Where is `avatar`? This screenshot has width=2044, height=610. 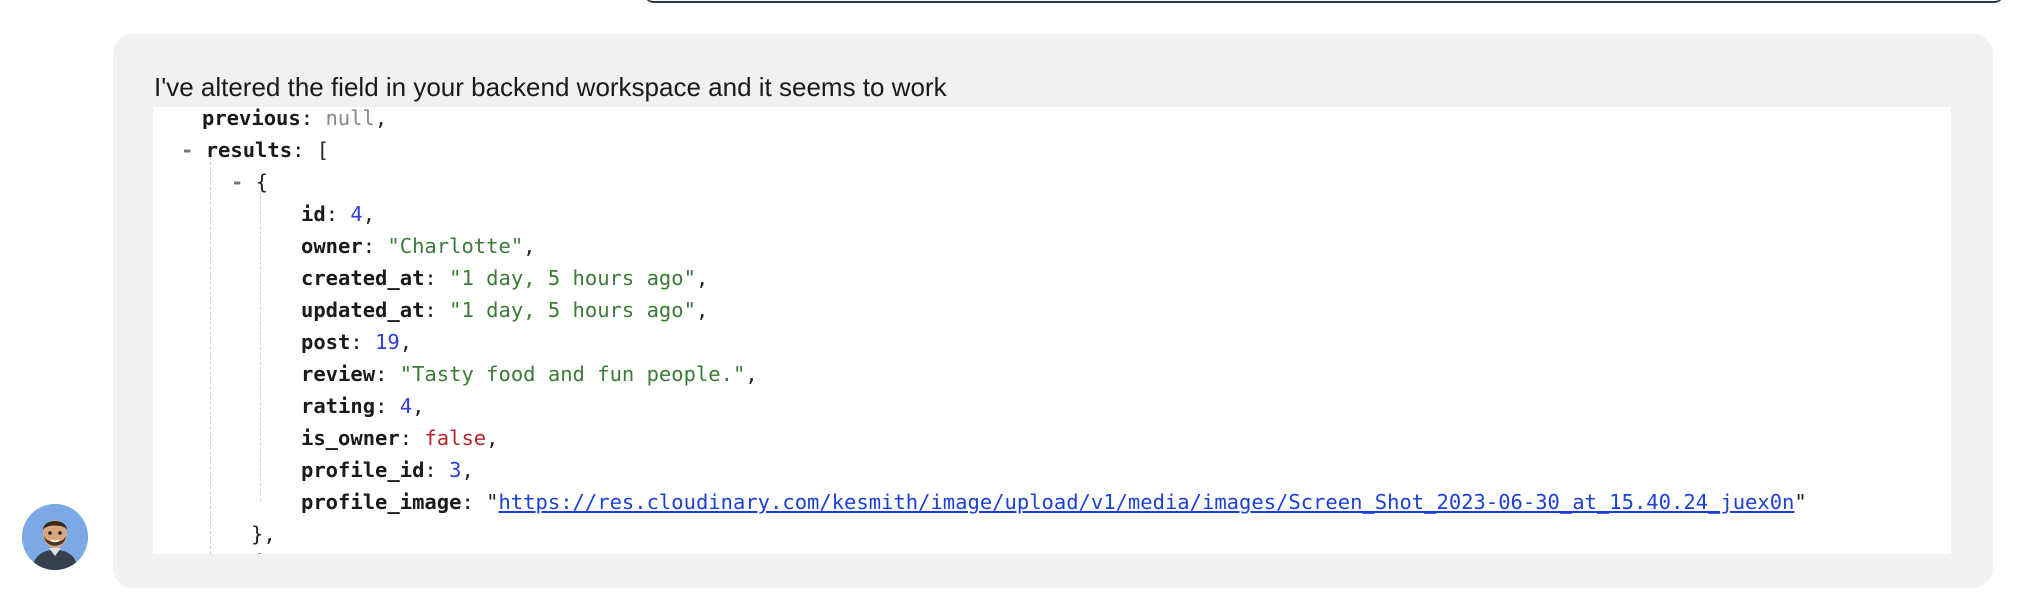
avatar is located at coordinates (55, 537).